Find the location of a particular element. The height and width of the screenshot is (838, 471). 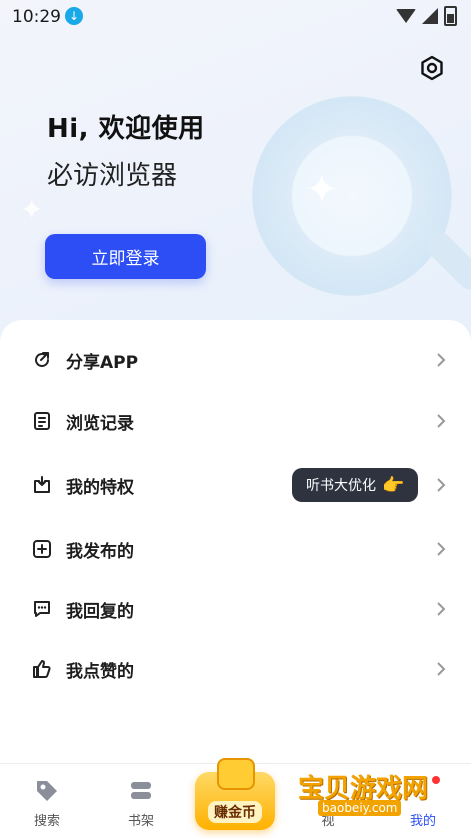

privilege-icon is located at coordinates (42, 485).